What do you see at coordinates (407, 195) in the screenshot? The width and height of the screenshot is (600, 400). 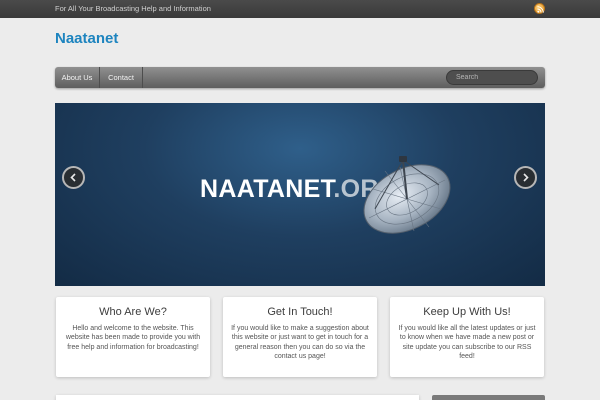 I see `satellite-dish-image` at bounding box center [407, 195].